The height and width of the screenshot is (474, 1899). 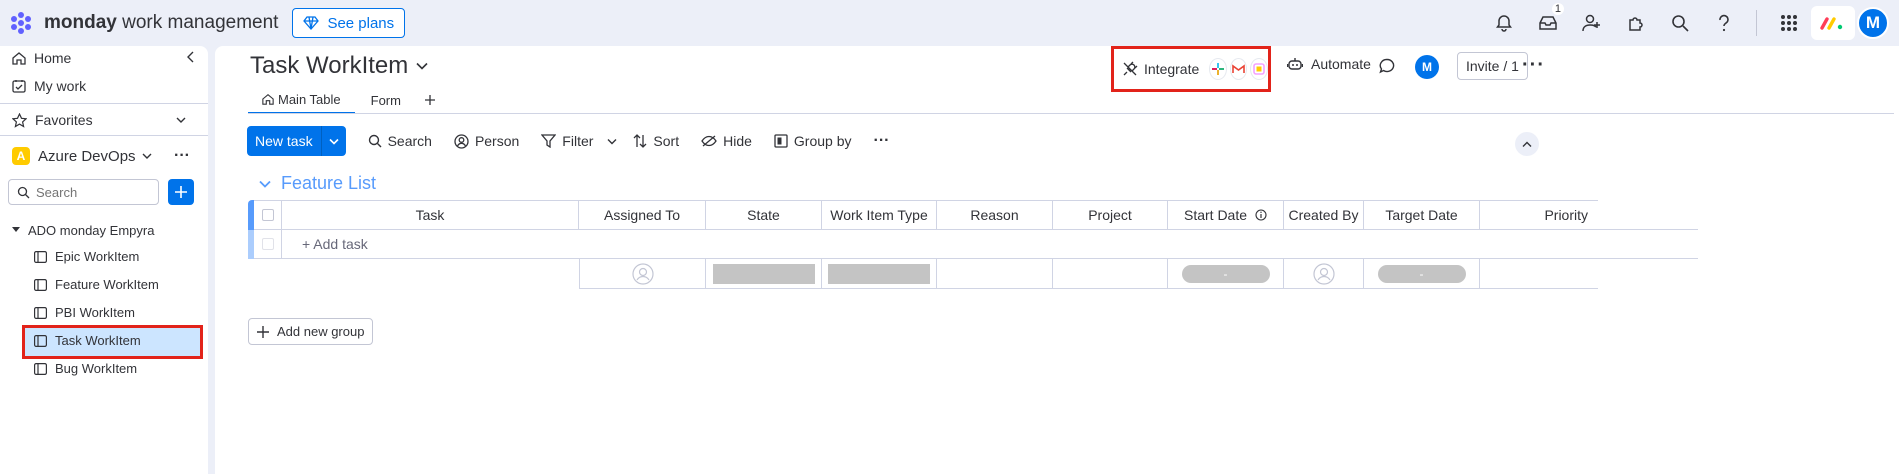 What do you see at coordinates (461, 141) in the screenshot?
I see `person-icon` at bounding box center [461, 141].